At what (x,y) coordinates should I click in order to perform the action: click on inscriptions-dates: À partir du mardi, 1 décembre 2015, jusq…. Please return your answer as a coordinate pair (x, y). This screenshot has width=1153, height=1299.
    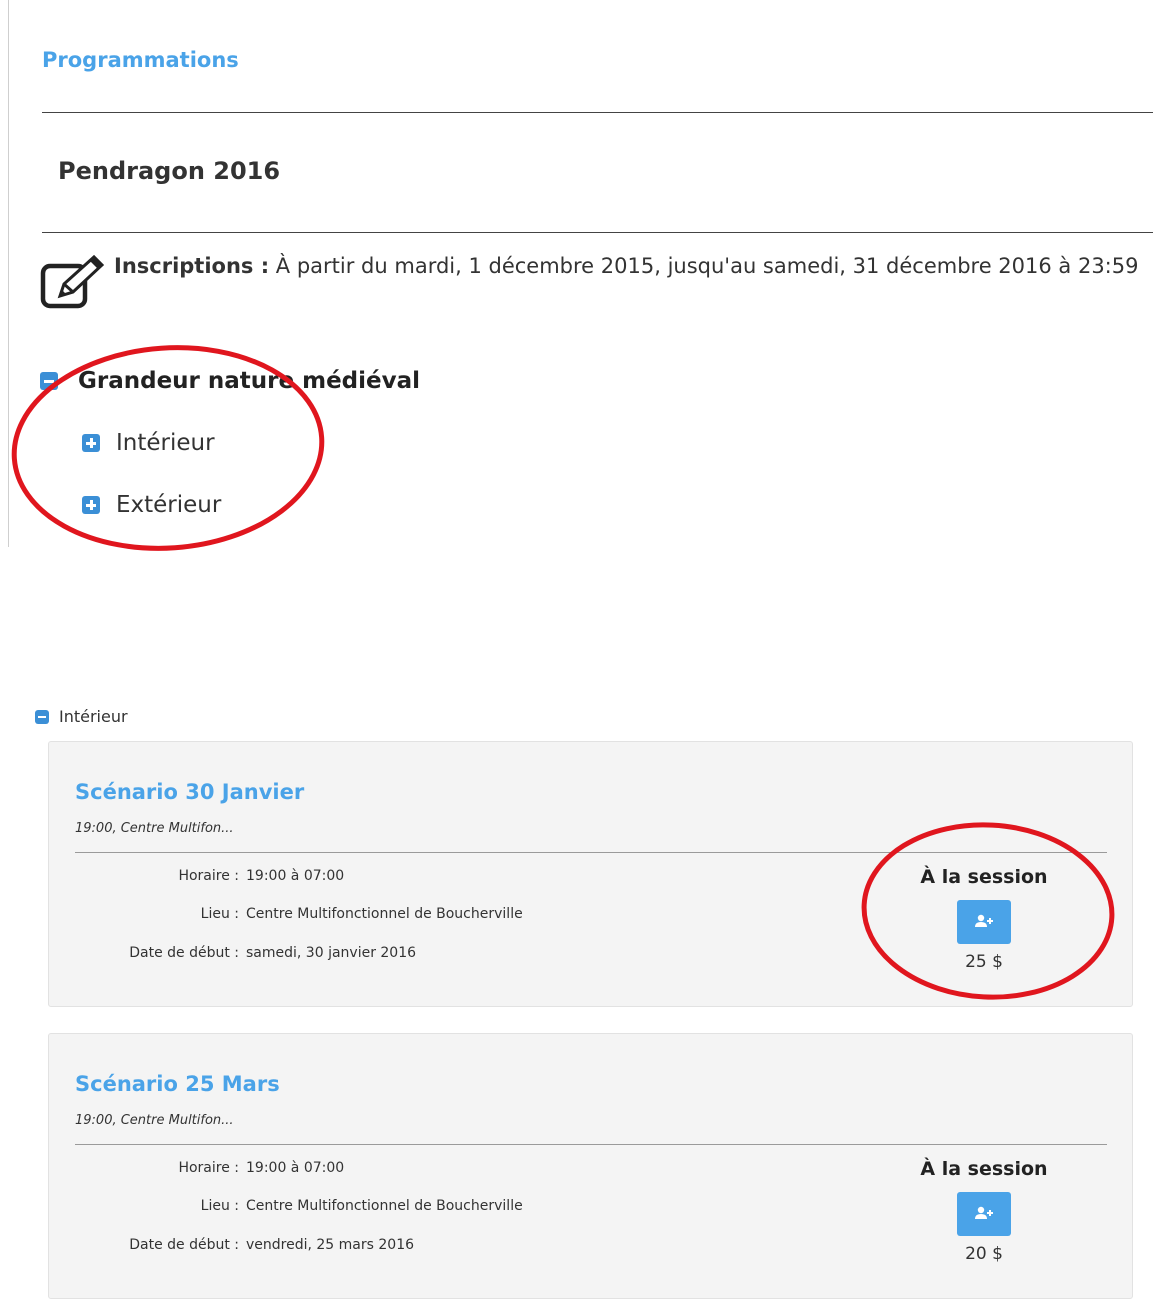
    Looking at the image, I should click on (704, 266).